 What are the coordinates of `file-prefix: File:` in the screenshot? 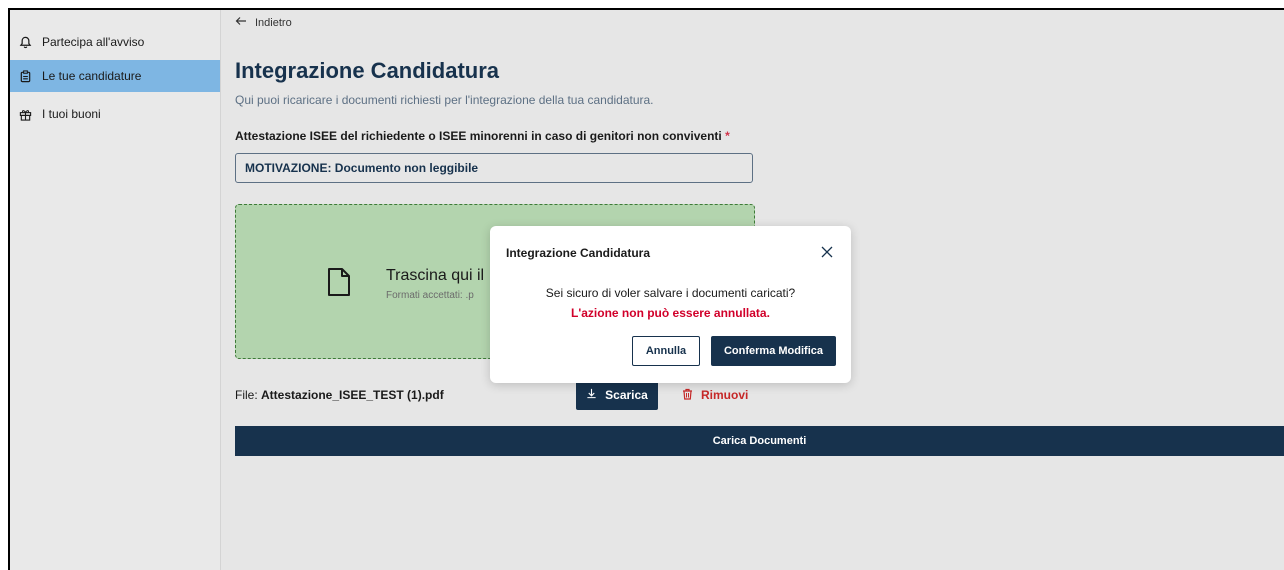 It's located at (246, 395).